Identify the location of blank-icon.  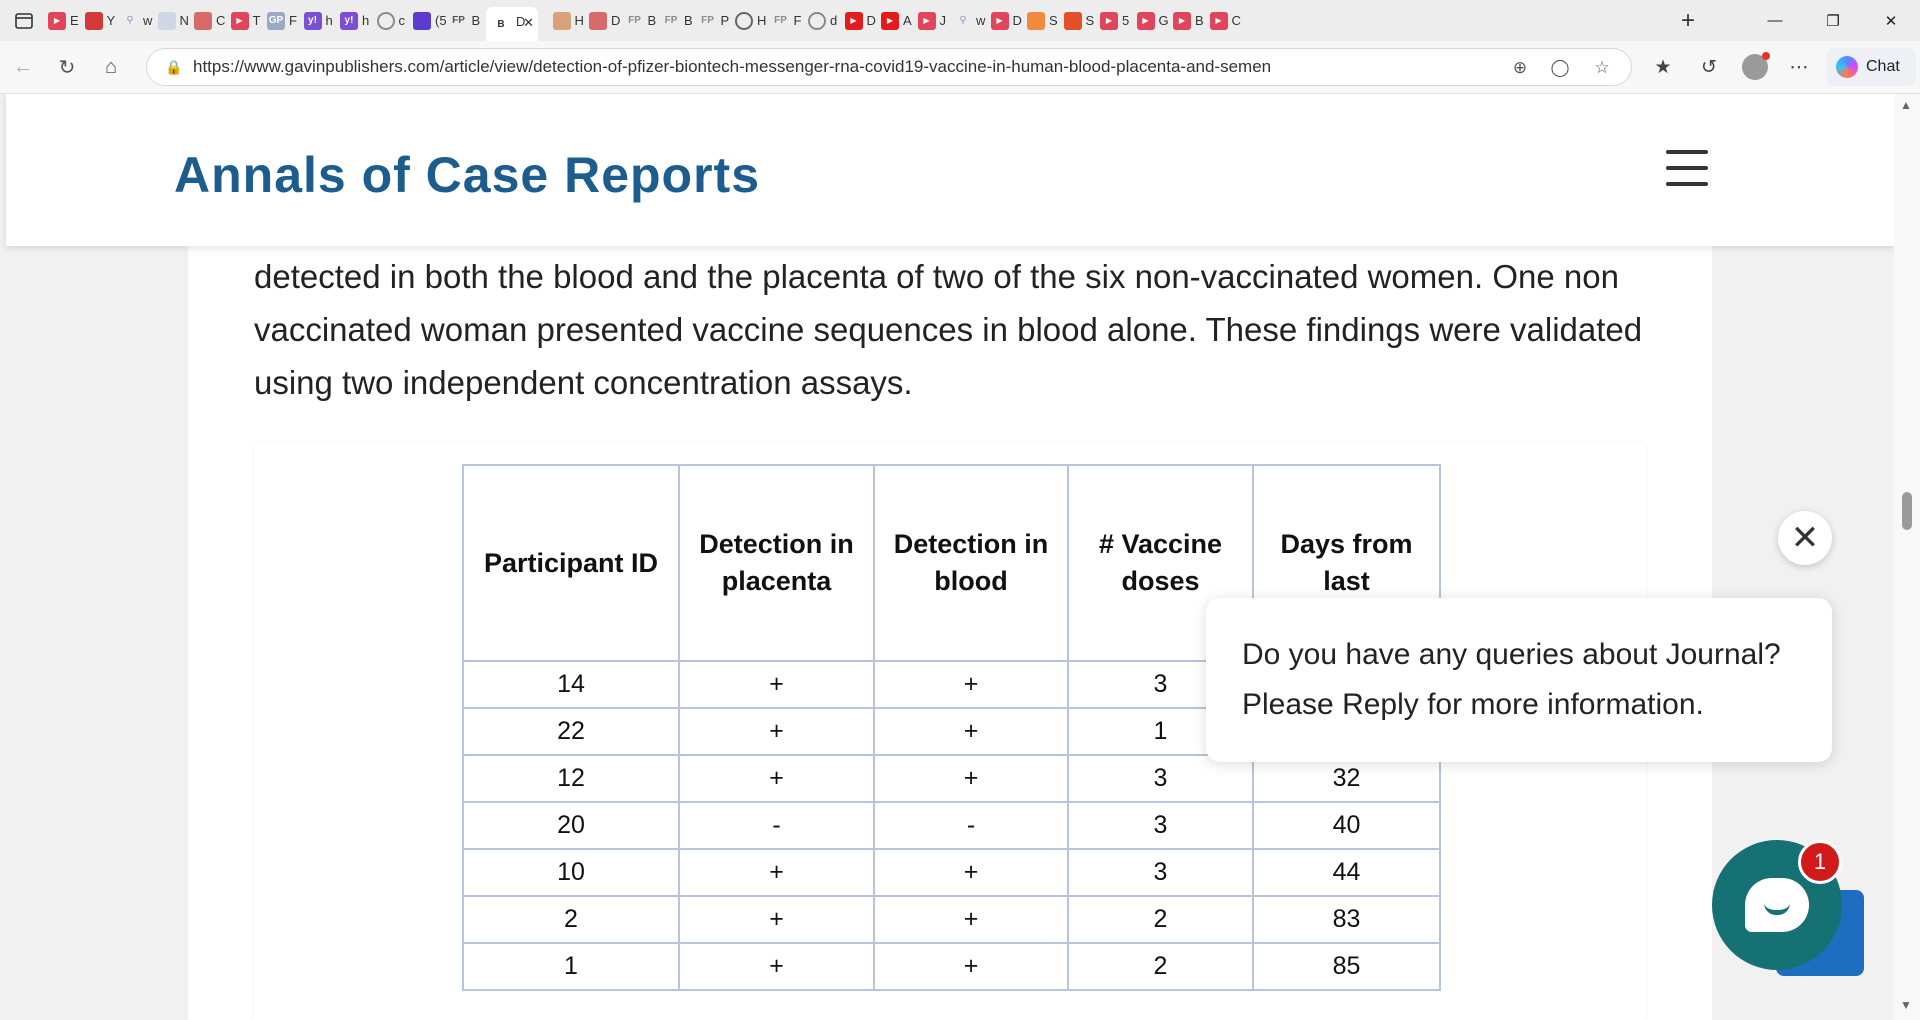
(166, 20).